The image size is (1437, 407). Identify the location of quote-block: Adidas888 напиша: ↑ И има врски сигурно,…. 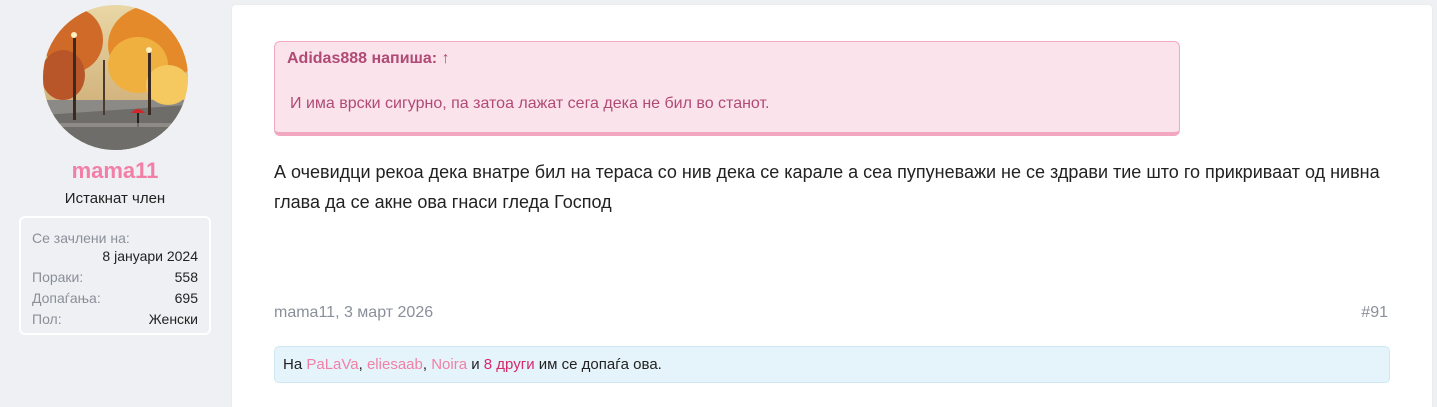
(727, 88).